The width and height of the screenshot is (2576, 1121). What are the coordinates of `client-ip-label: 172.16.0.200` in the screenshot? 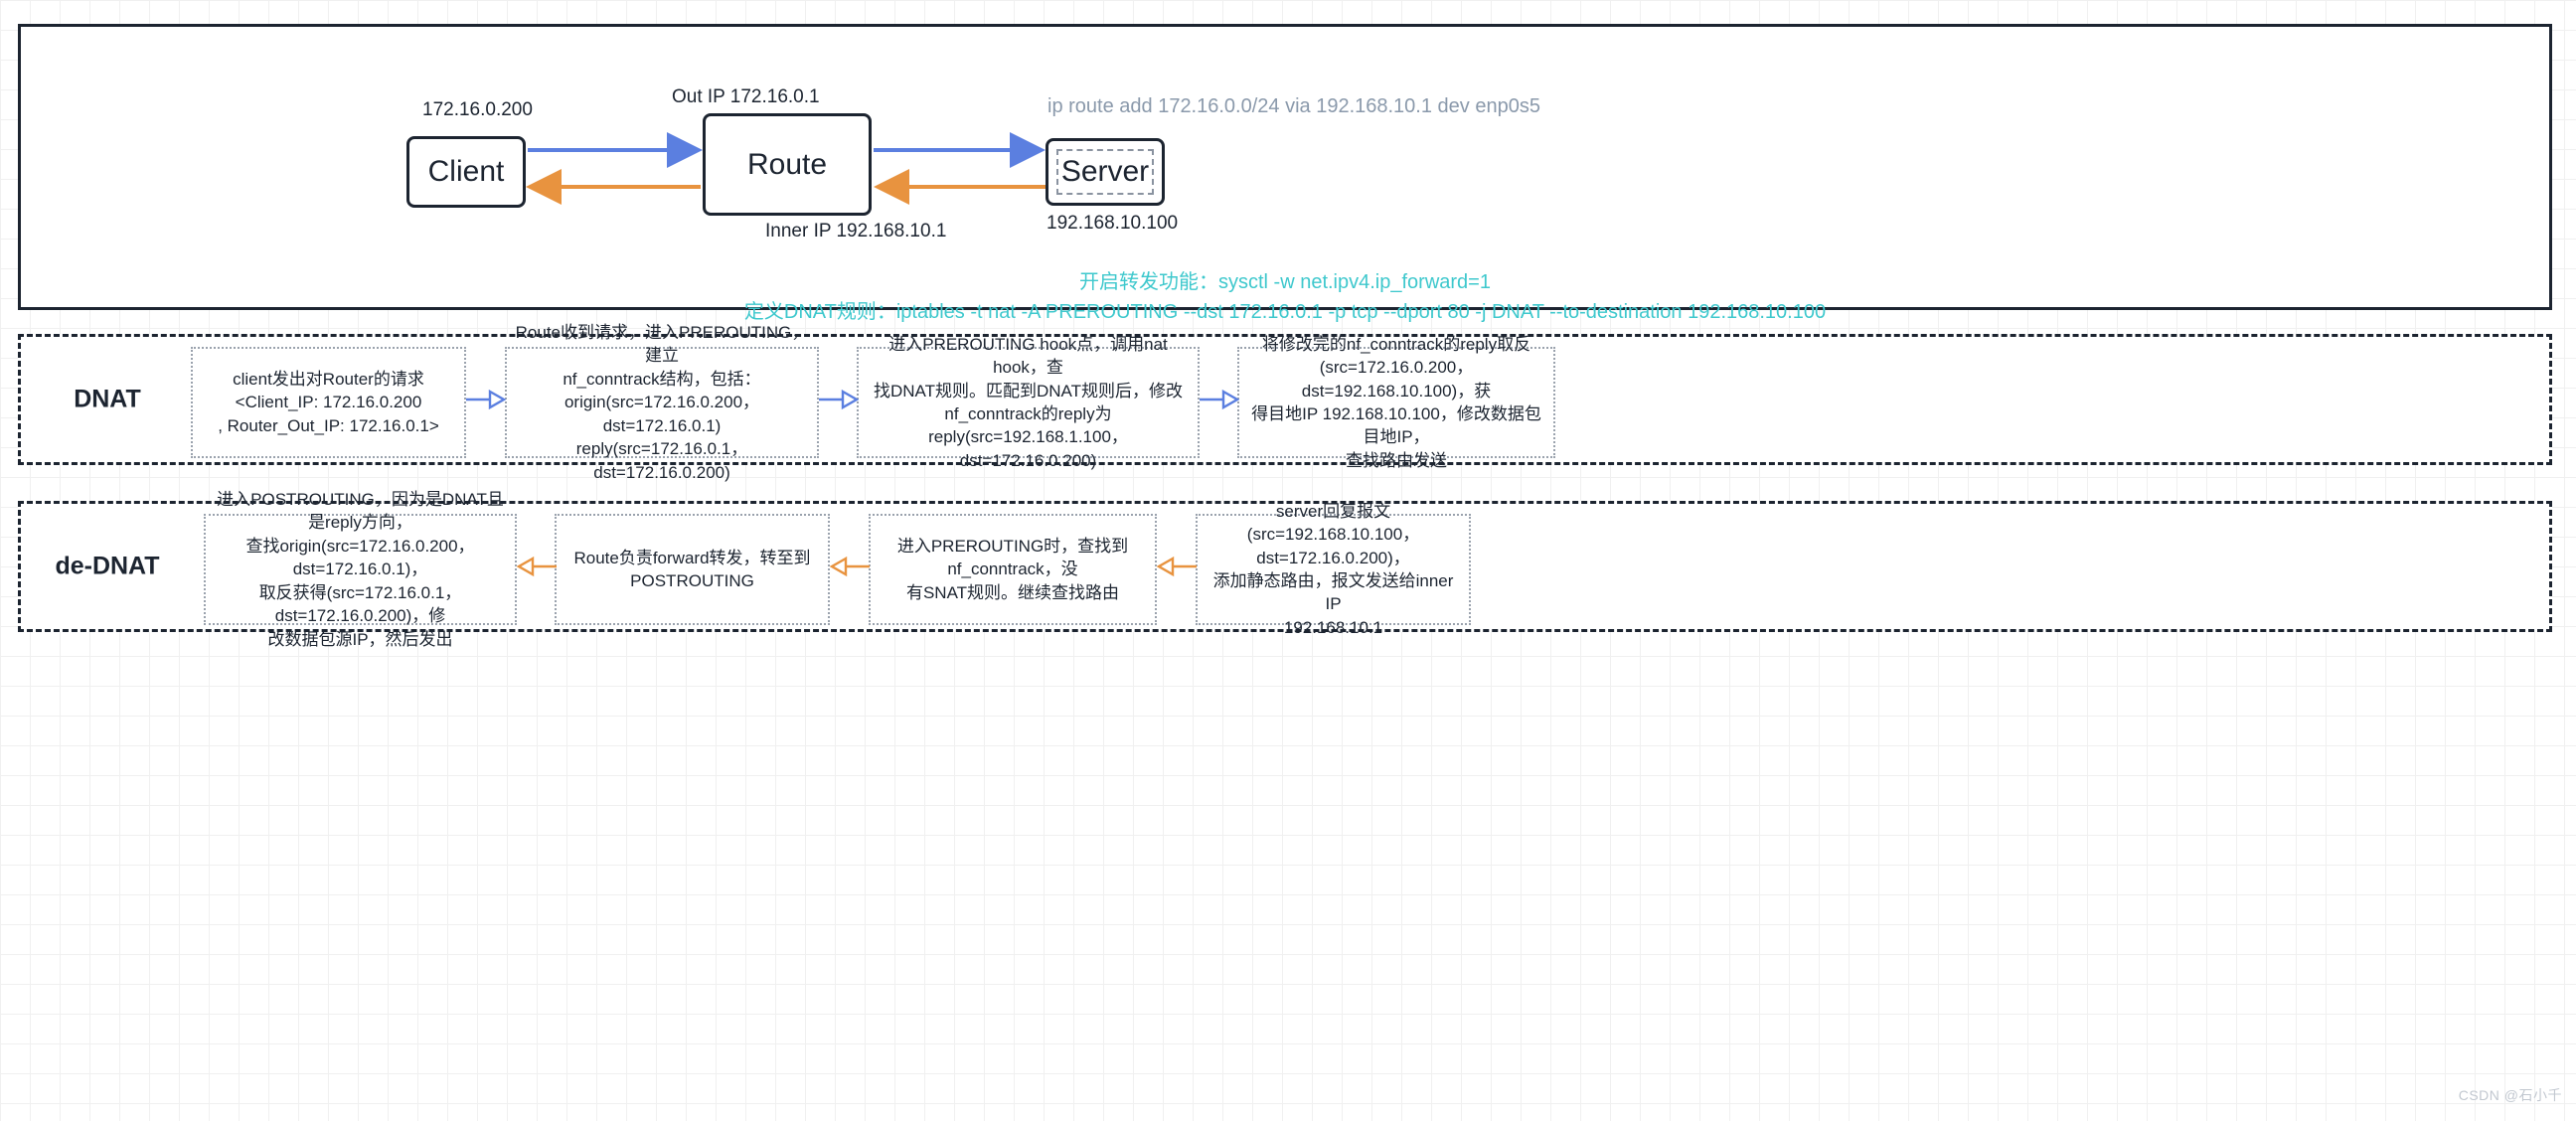 It's located at (477, 109).